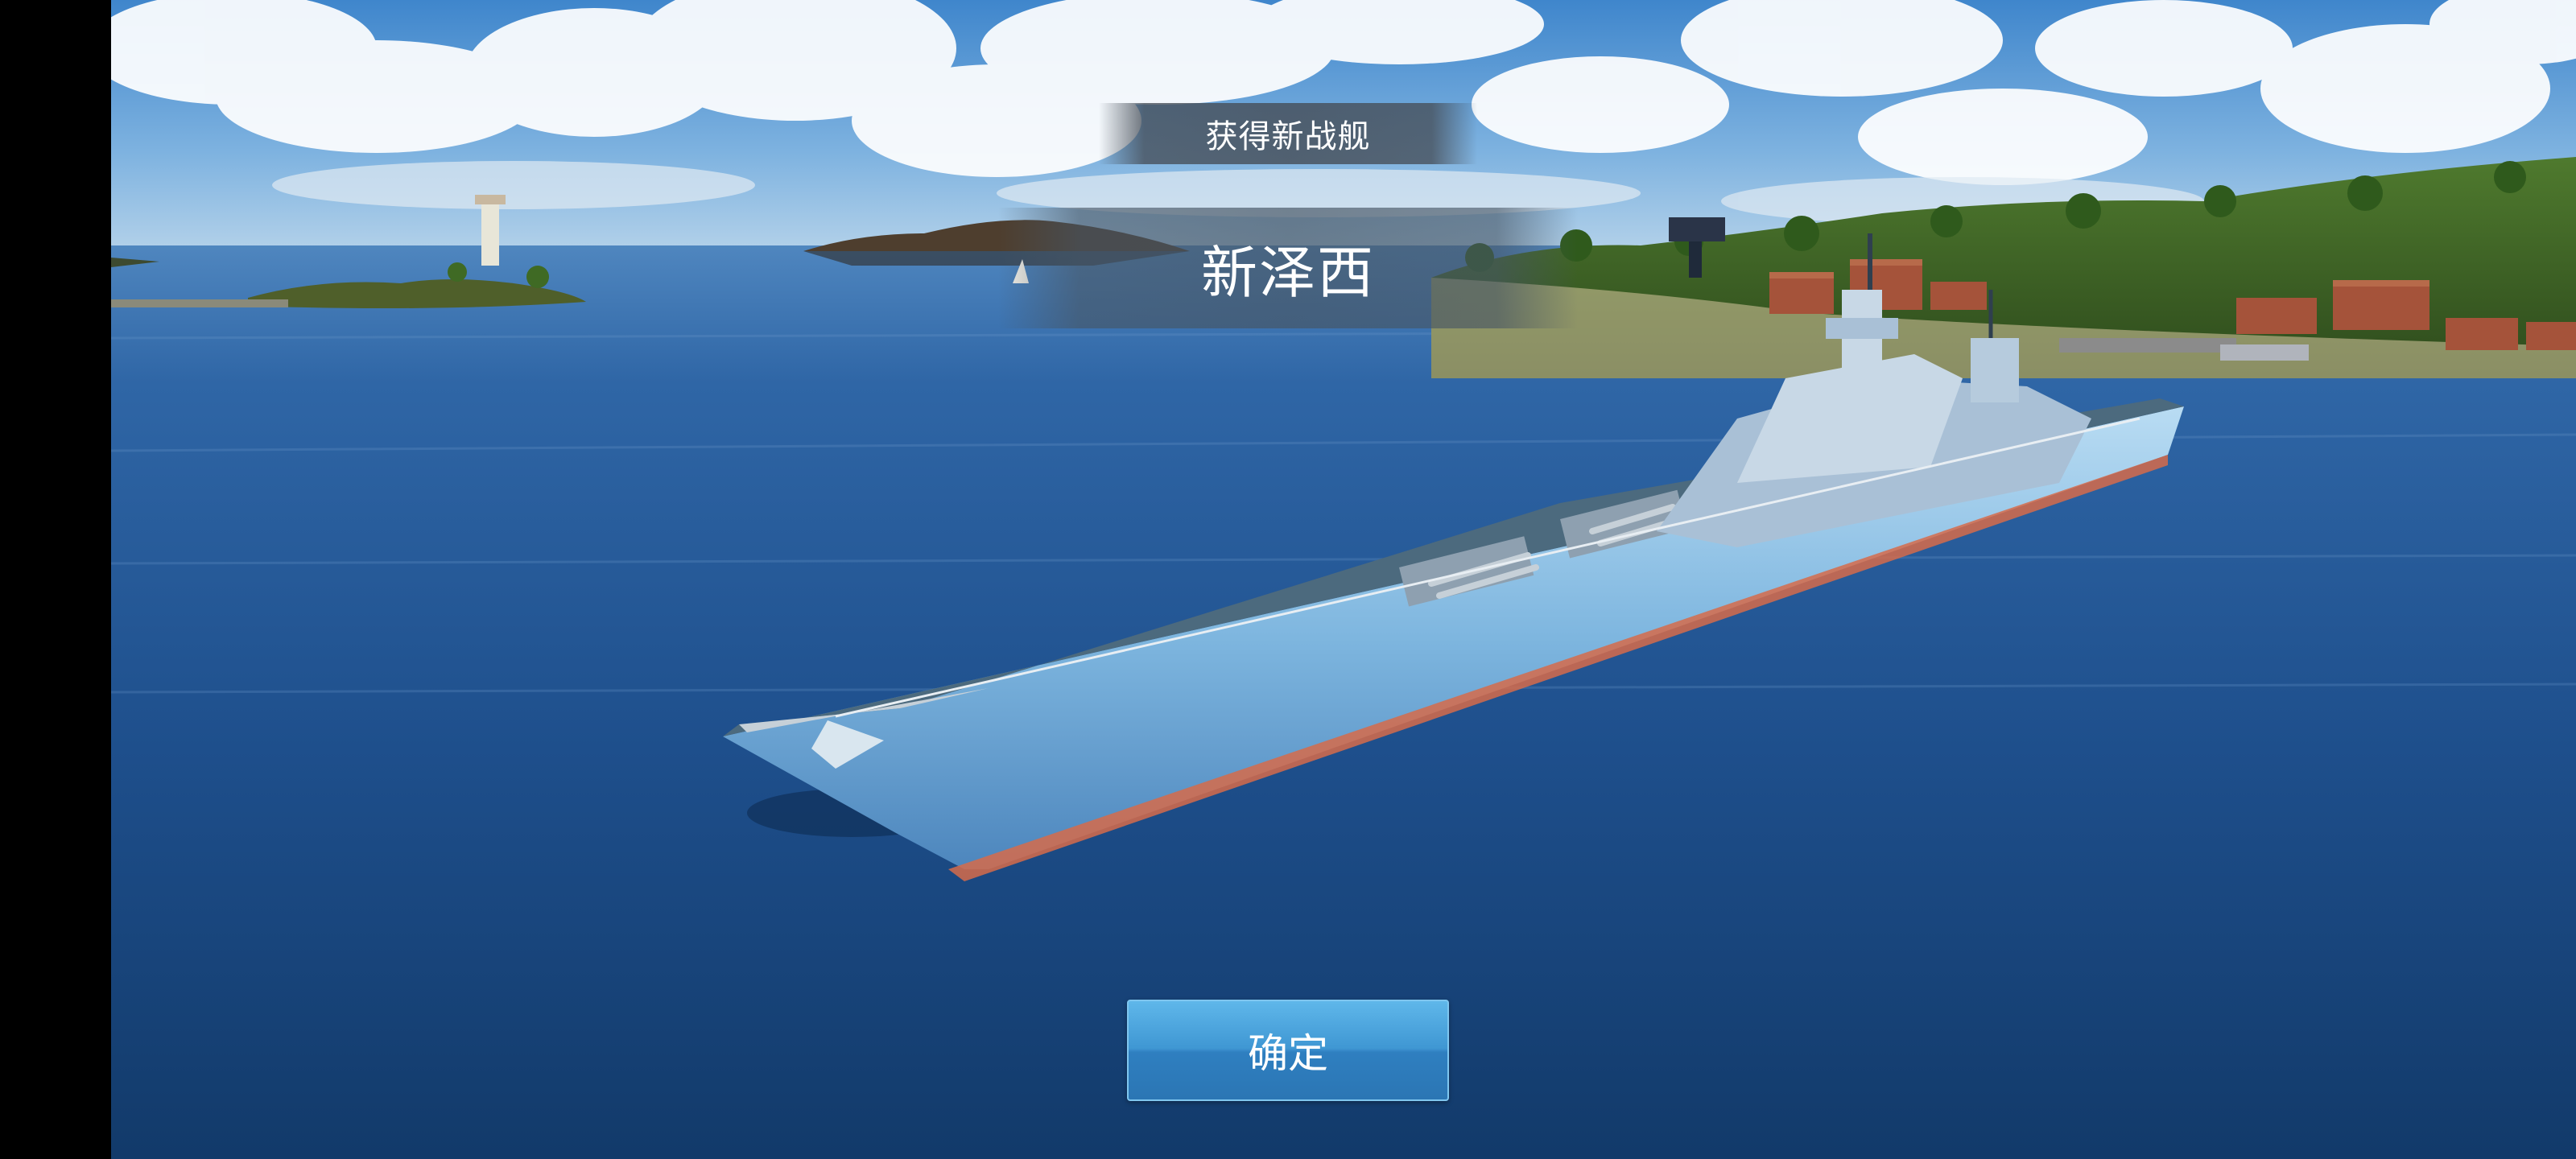  What do you see at coordinates (55, 579) in the screenshot?
I see `screen-left-bezel` at bounding box center [55, 579].